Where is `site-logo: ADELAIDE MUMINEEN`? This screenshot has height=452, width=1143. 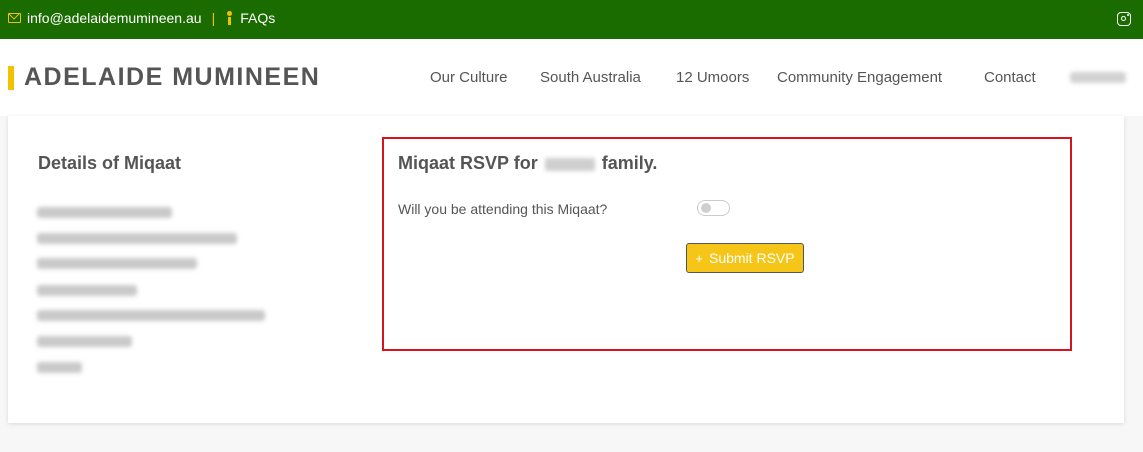
site-logo: ADELAIDE MUMINEEN is located at coordinates (172, 77).